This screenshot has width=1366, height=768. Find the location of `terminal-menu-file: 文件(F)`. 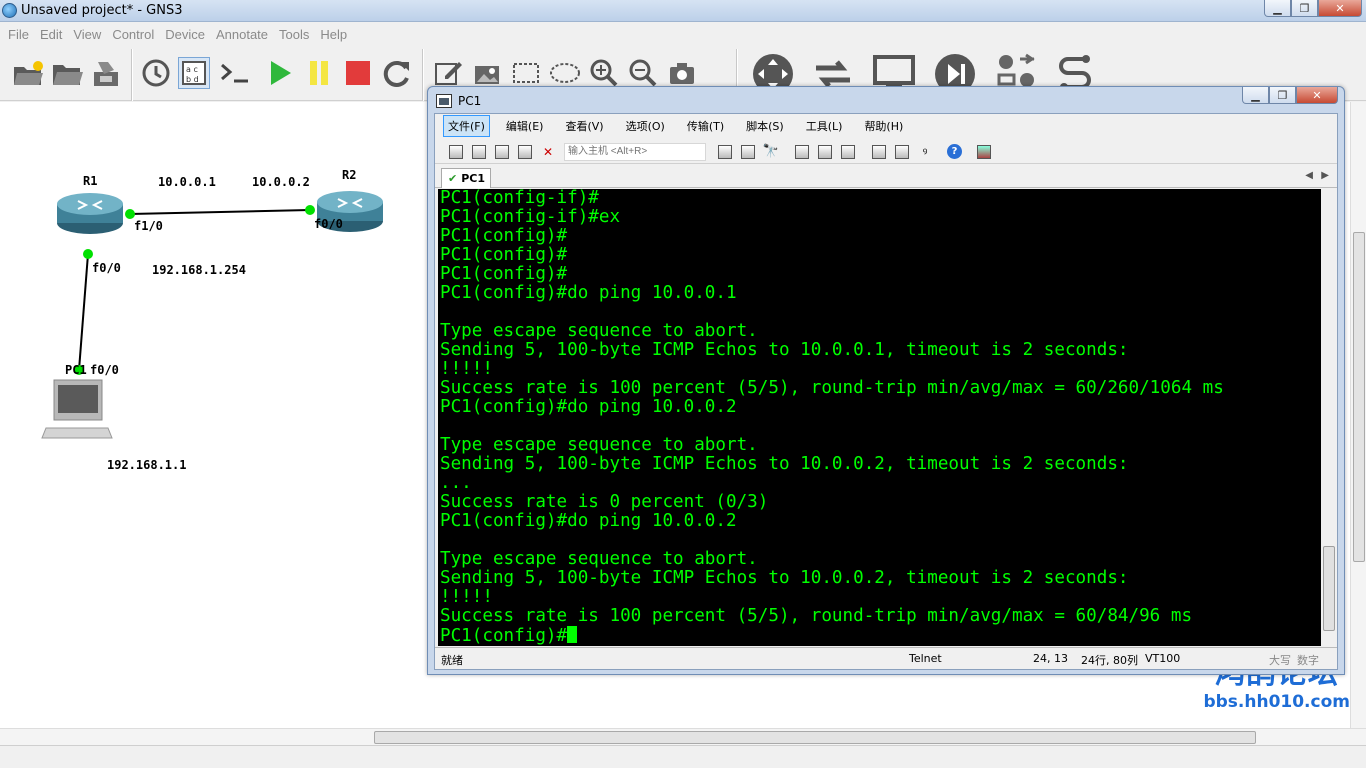

terminal-menu-file: 文件(F) is located at coordinates (466, 126).